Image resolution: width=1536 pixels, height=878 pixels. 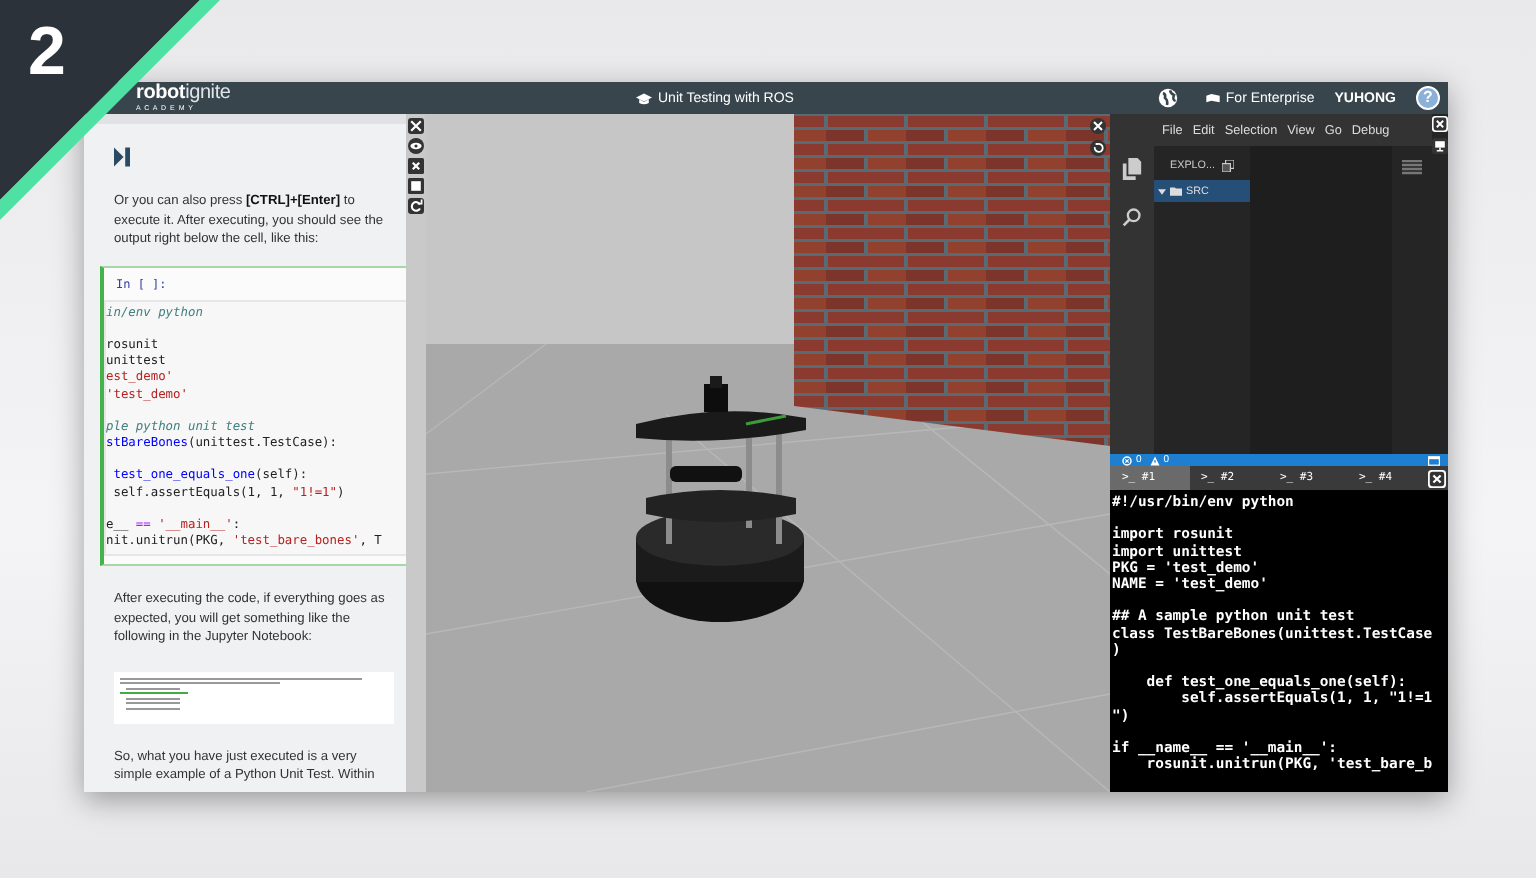 What do you see at coordinates (416, 146) in the screenshot?
I see `eye-icon` at bounding box center [416, 146].